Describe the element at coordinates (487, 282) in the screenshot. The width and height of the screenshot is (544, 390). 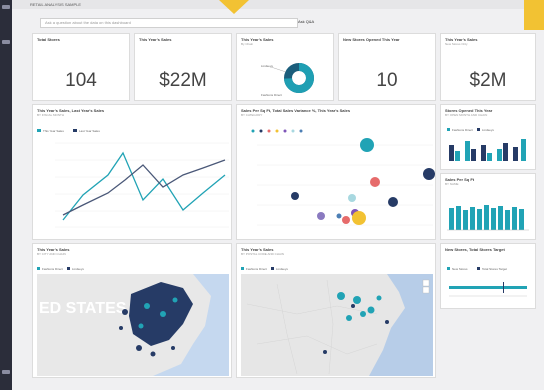
I see `target-chart: New Stores Total Stores Target` at that location.